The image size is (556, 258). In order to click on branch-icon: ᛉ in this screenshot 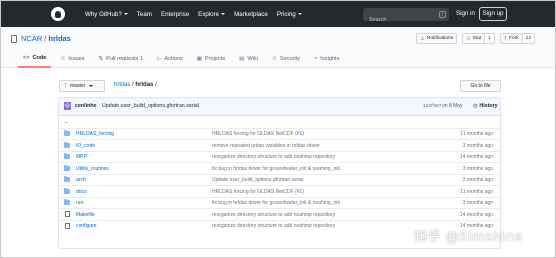, I will do `click(66, 86)`.